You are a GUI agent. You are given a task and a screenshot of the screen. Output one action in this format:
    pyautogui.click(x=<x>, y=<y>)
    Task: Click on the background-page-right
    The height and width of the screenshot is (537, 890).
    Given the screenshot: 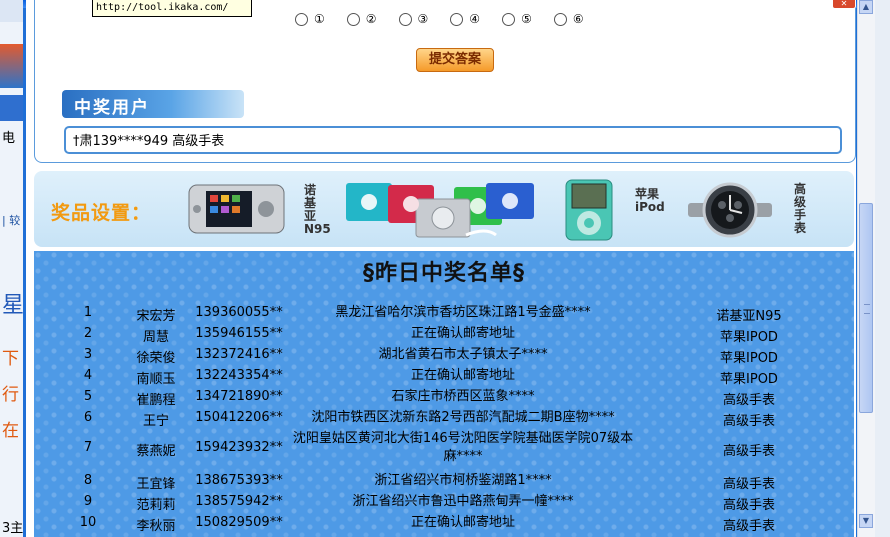 What is the action you would take?
    pyautogui.click(x=882, y=268)
    